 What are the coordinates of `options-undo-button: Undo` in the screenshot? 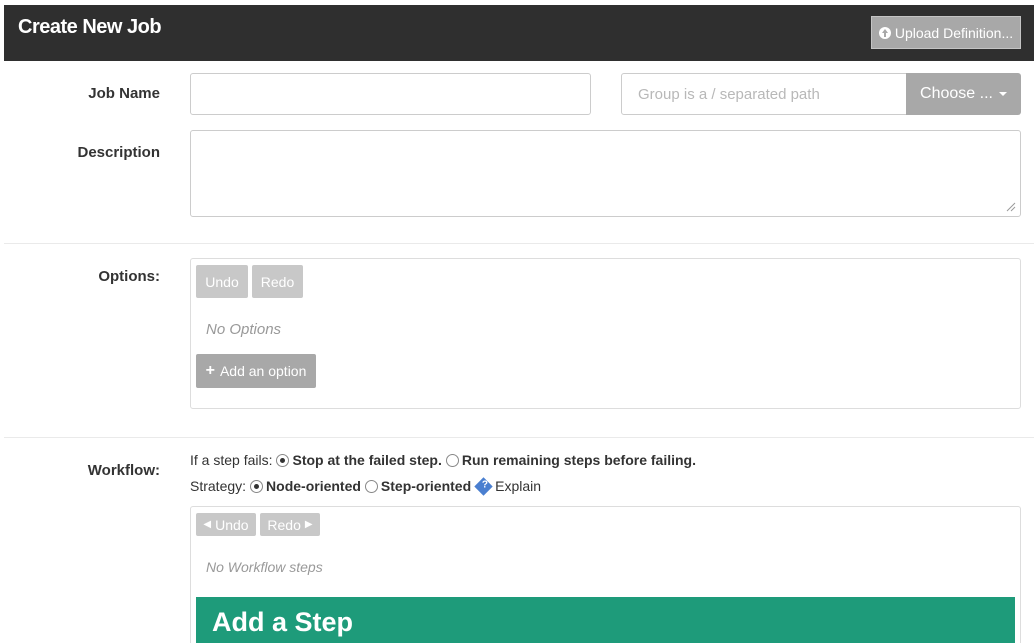 It's located at (222, 281).